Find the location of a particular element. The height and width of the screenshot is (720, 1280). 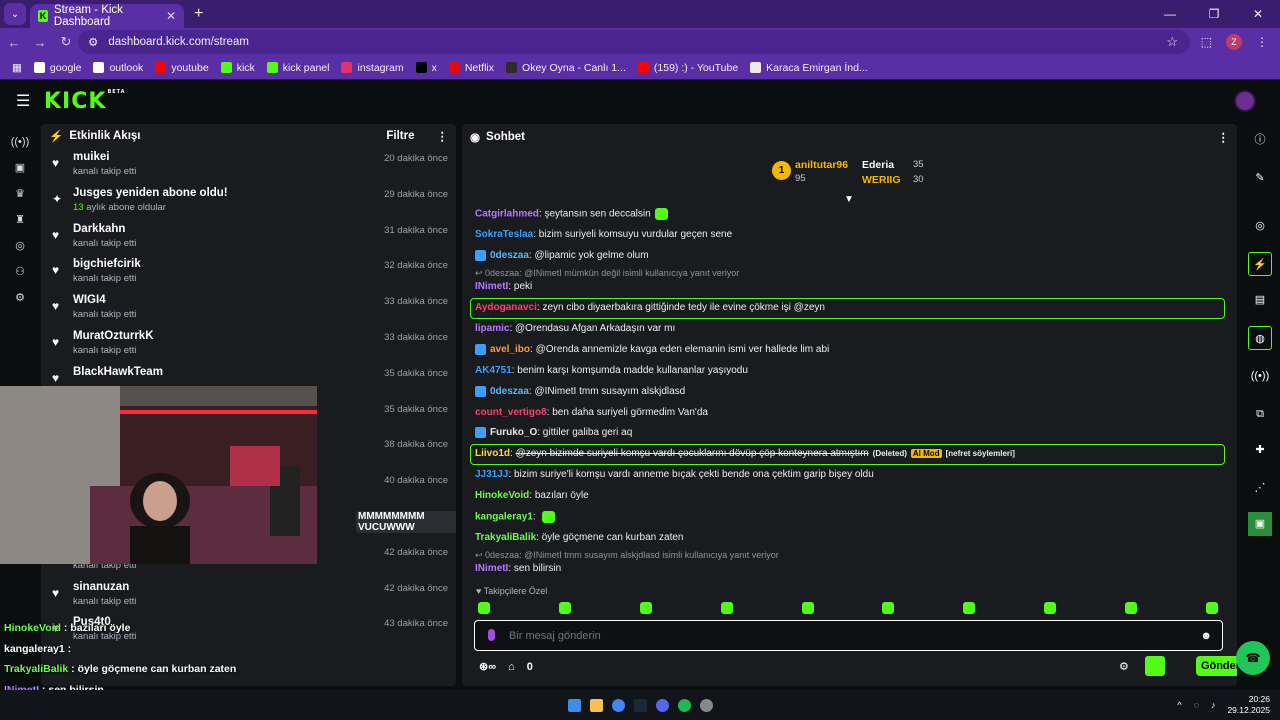

steam-icon is located at coordinates (640, 705).